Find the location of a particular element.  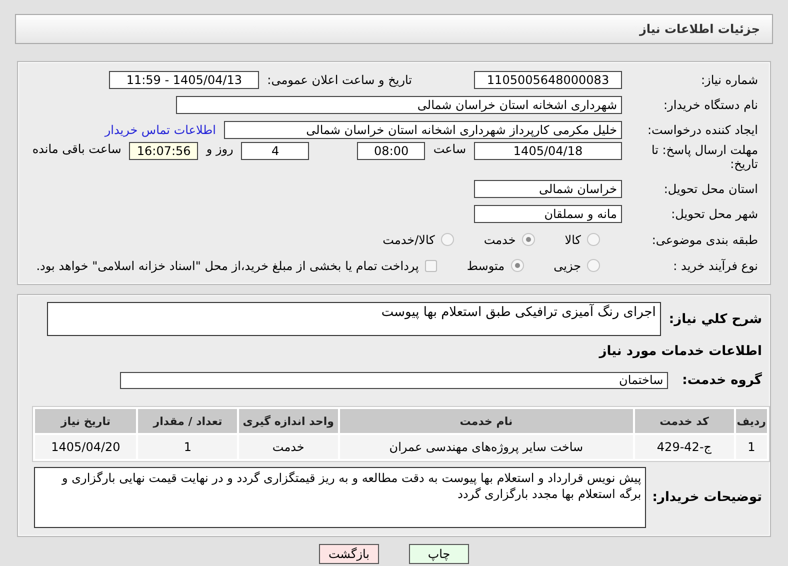

field-label: شهر محل تحویل: is located at coordinates (714, 213).